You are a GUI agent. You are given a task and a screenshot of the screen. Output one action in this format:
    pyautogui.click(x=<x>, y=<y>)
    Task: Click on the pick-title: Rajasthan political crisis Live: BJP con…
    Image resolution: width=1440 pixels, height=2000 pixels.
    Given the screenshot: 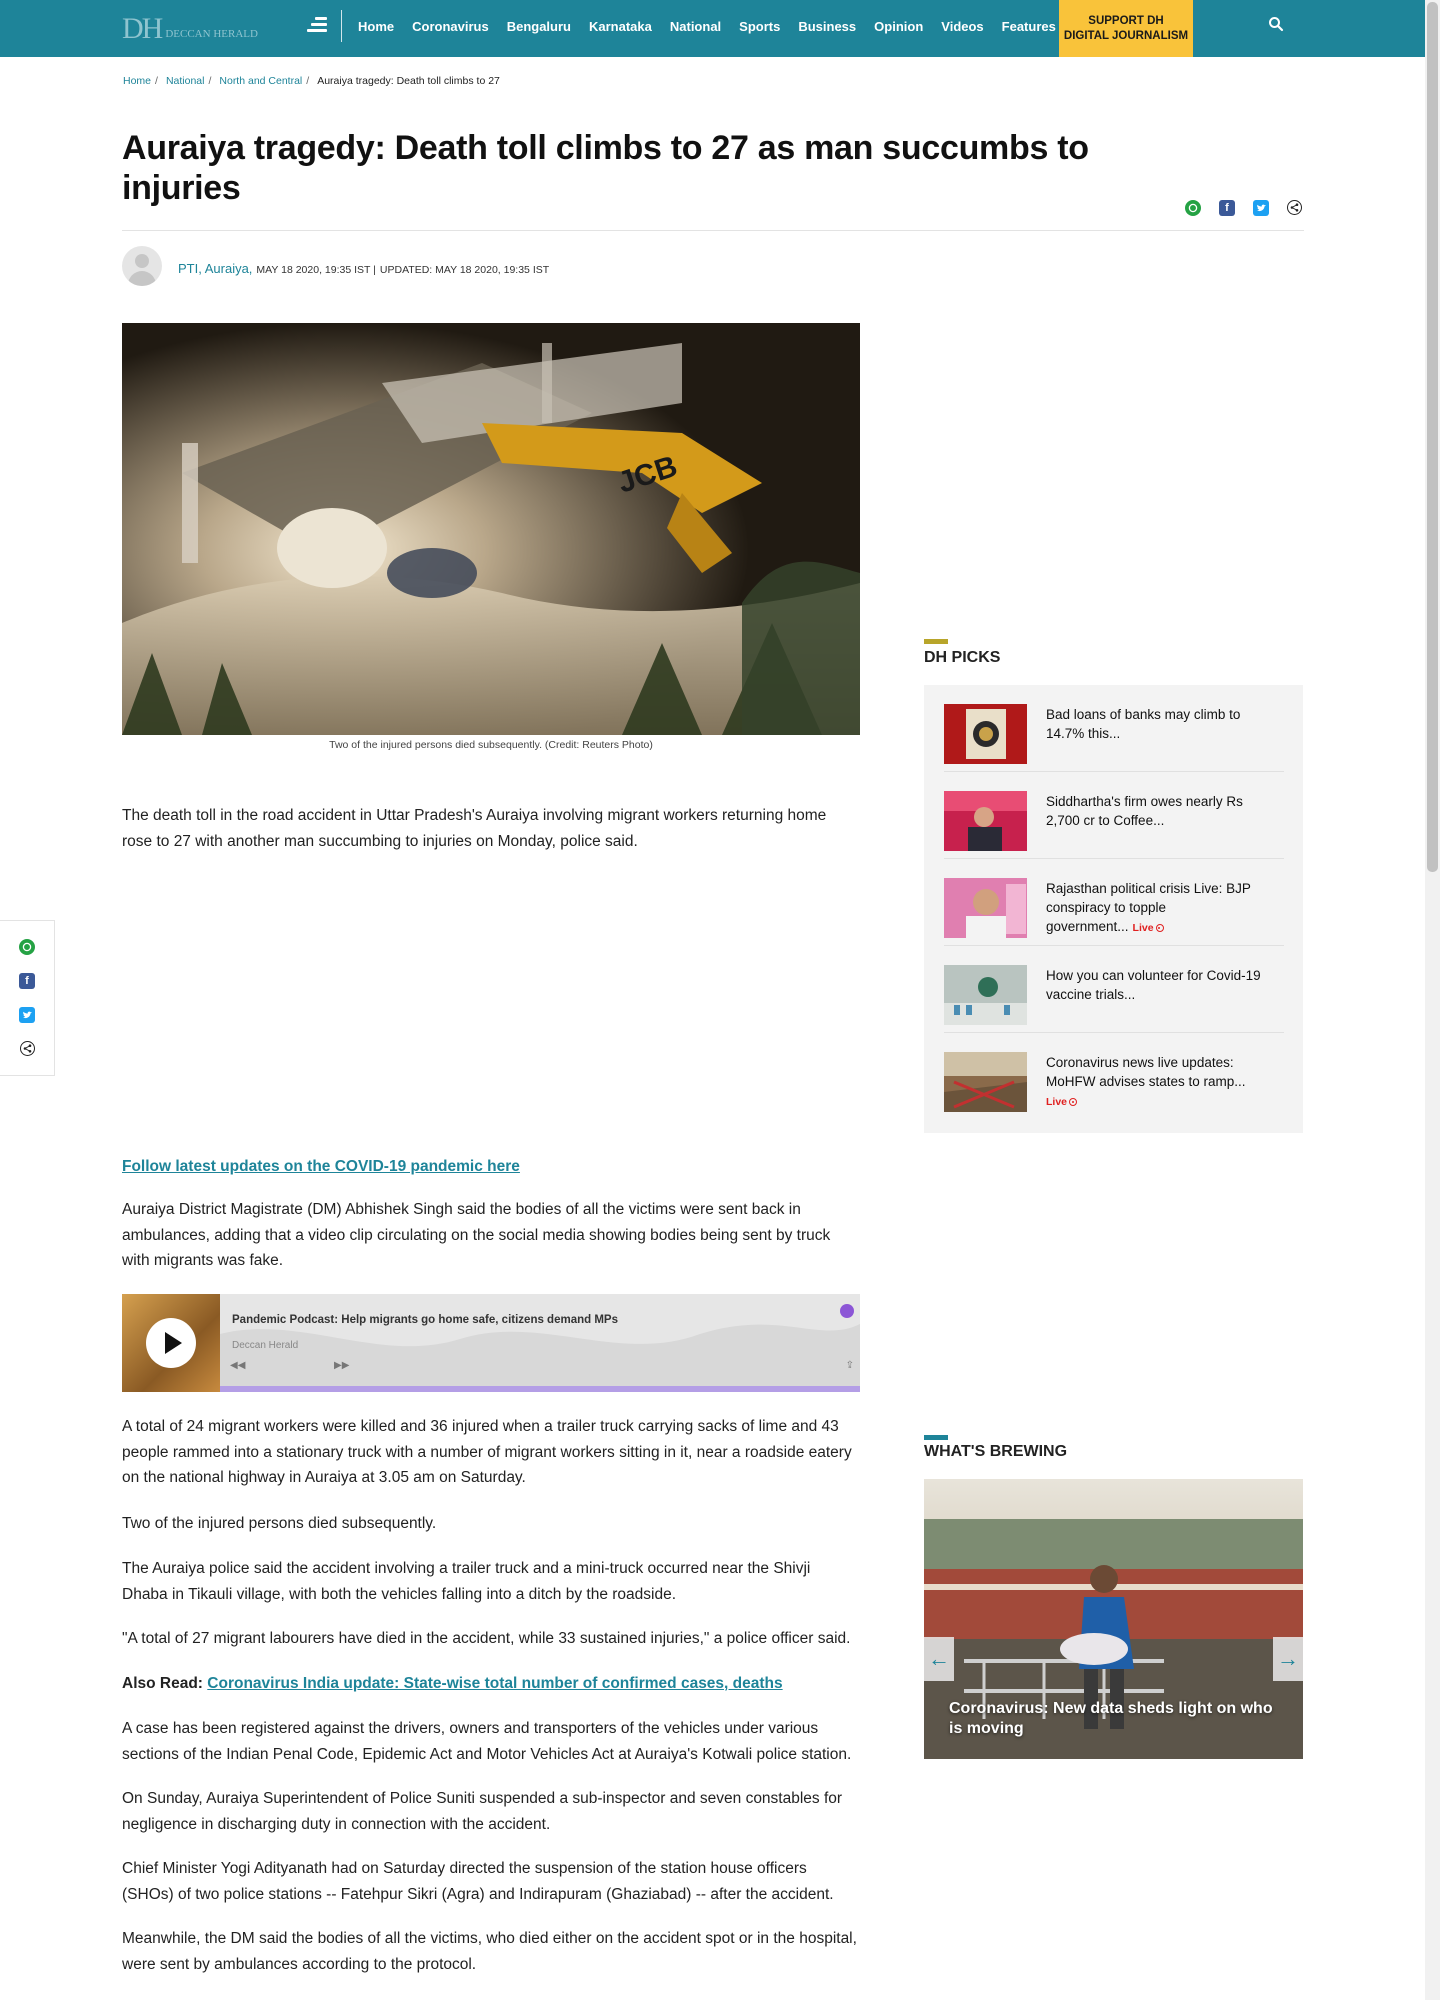 What is the action you would take?
    pyautogui.click(x=1162, y=908)
    